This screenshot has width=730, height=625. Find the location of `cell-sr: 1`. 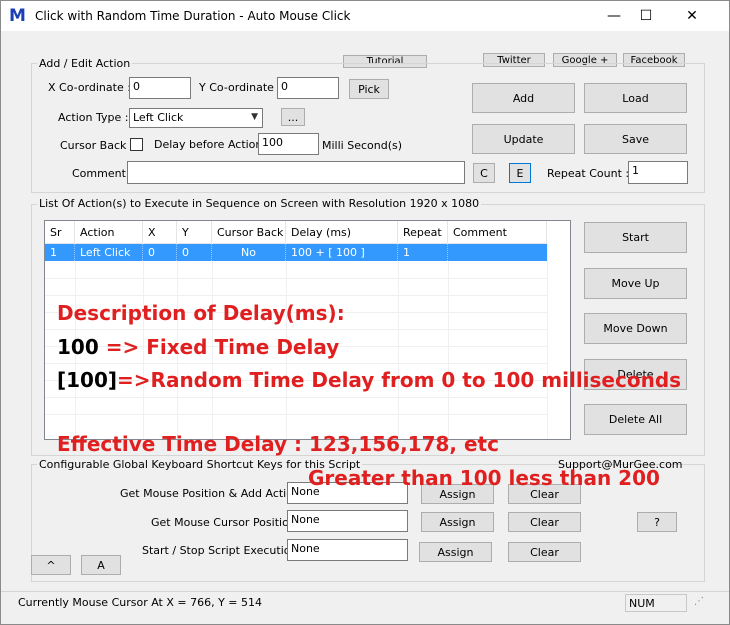

cell-sr: 1 is located at coordinates (60, 252).